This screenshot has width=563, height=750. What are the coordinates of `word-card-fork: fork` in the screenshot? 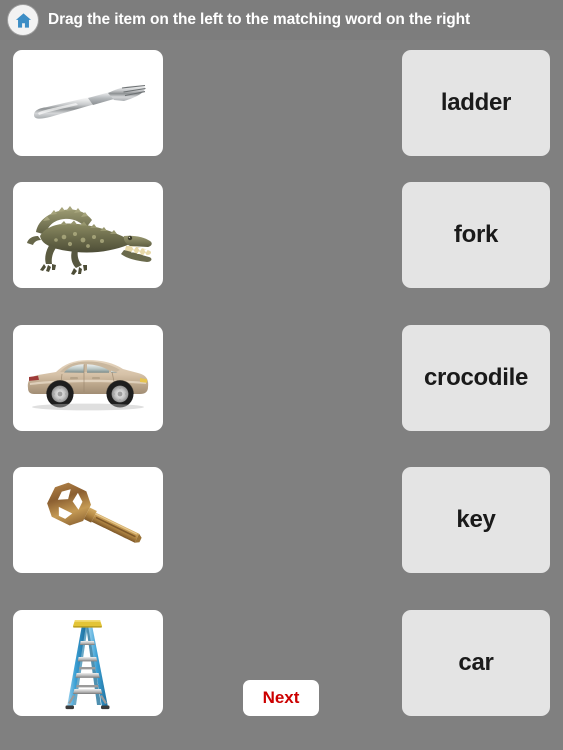 It's located at (476, 235).